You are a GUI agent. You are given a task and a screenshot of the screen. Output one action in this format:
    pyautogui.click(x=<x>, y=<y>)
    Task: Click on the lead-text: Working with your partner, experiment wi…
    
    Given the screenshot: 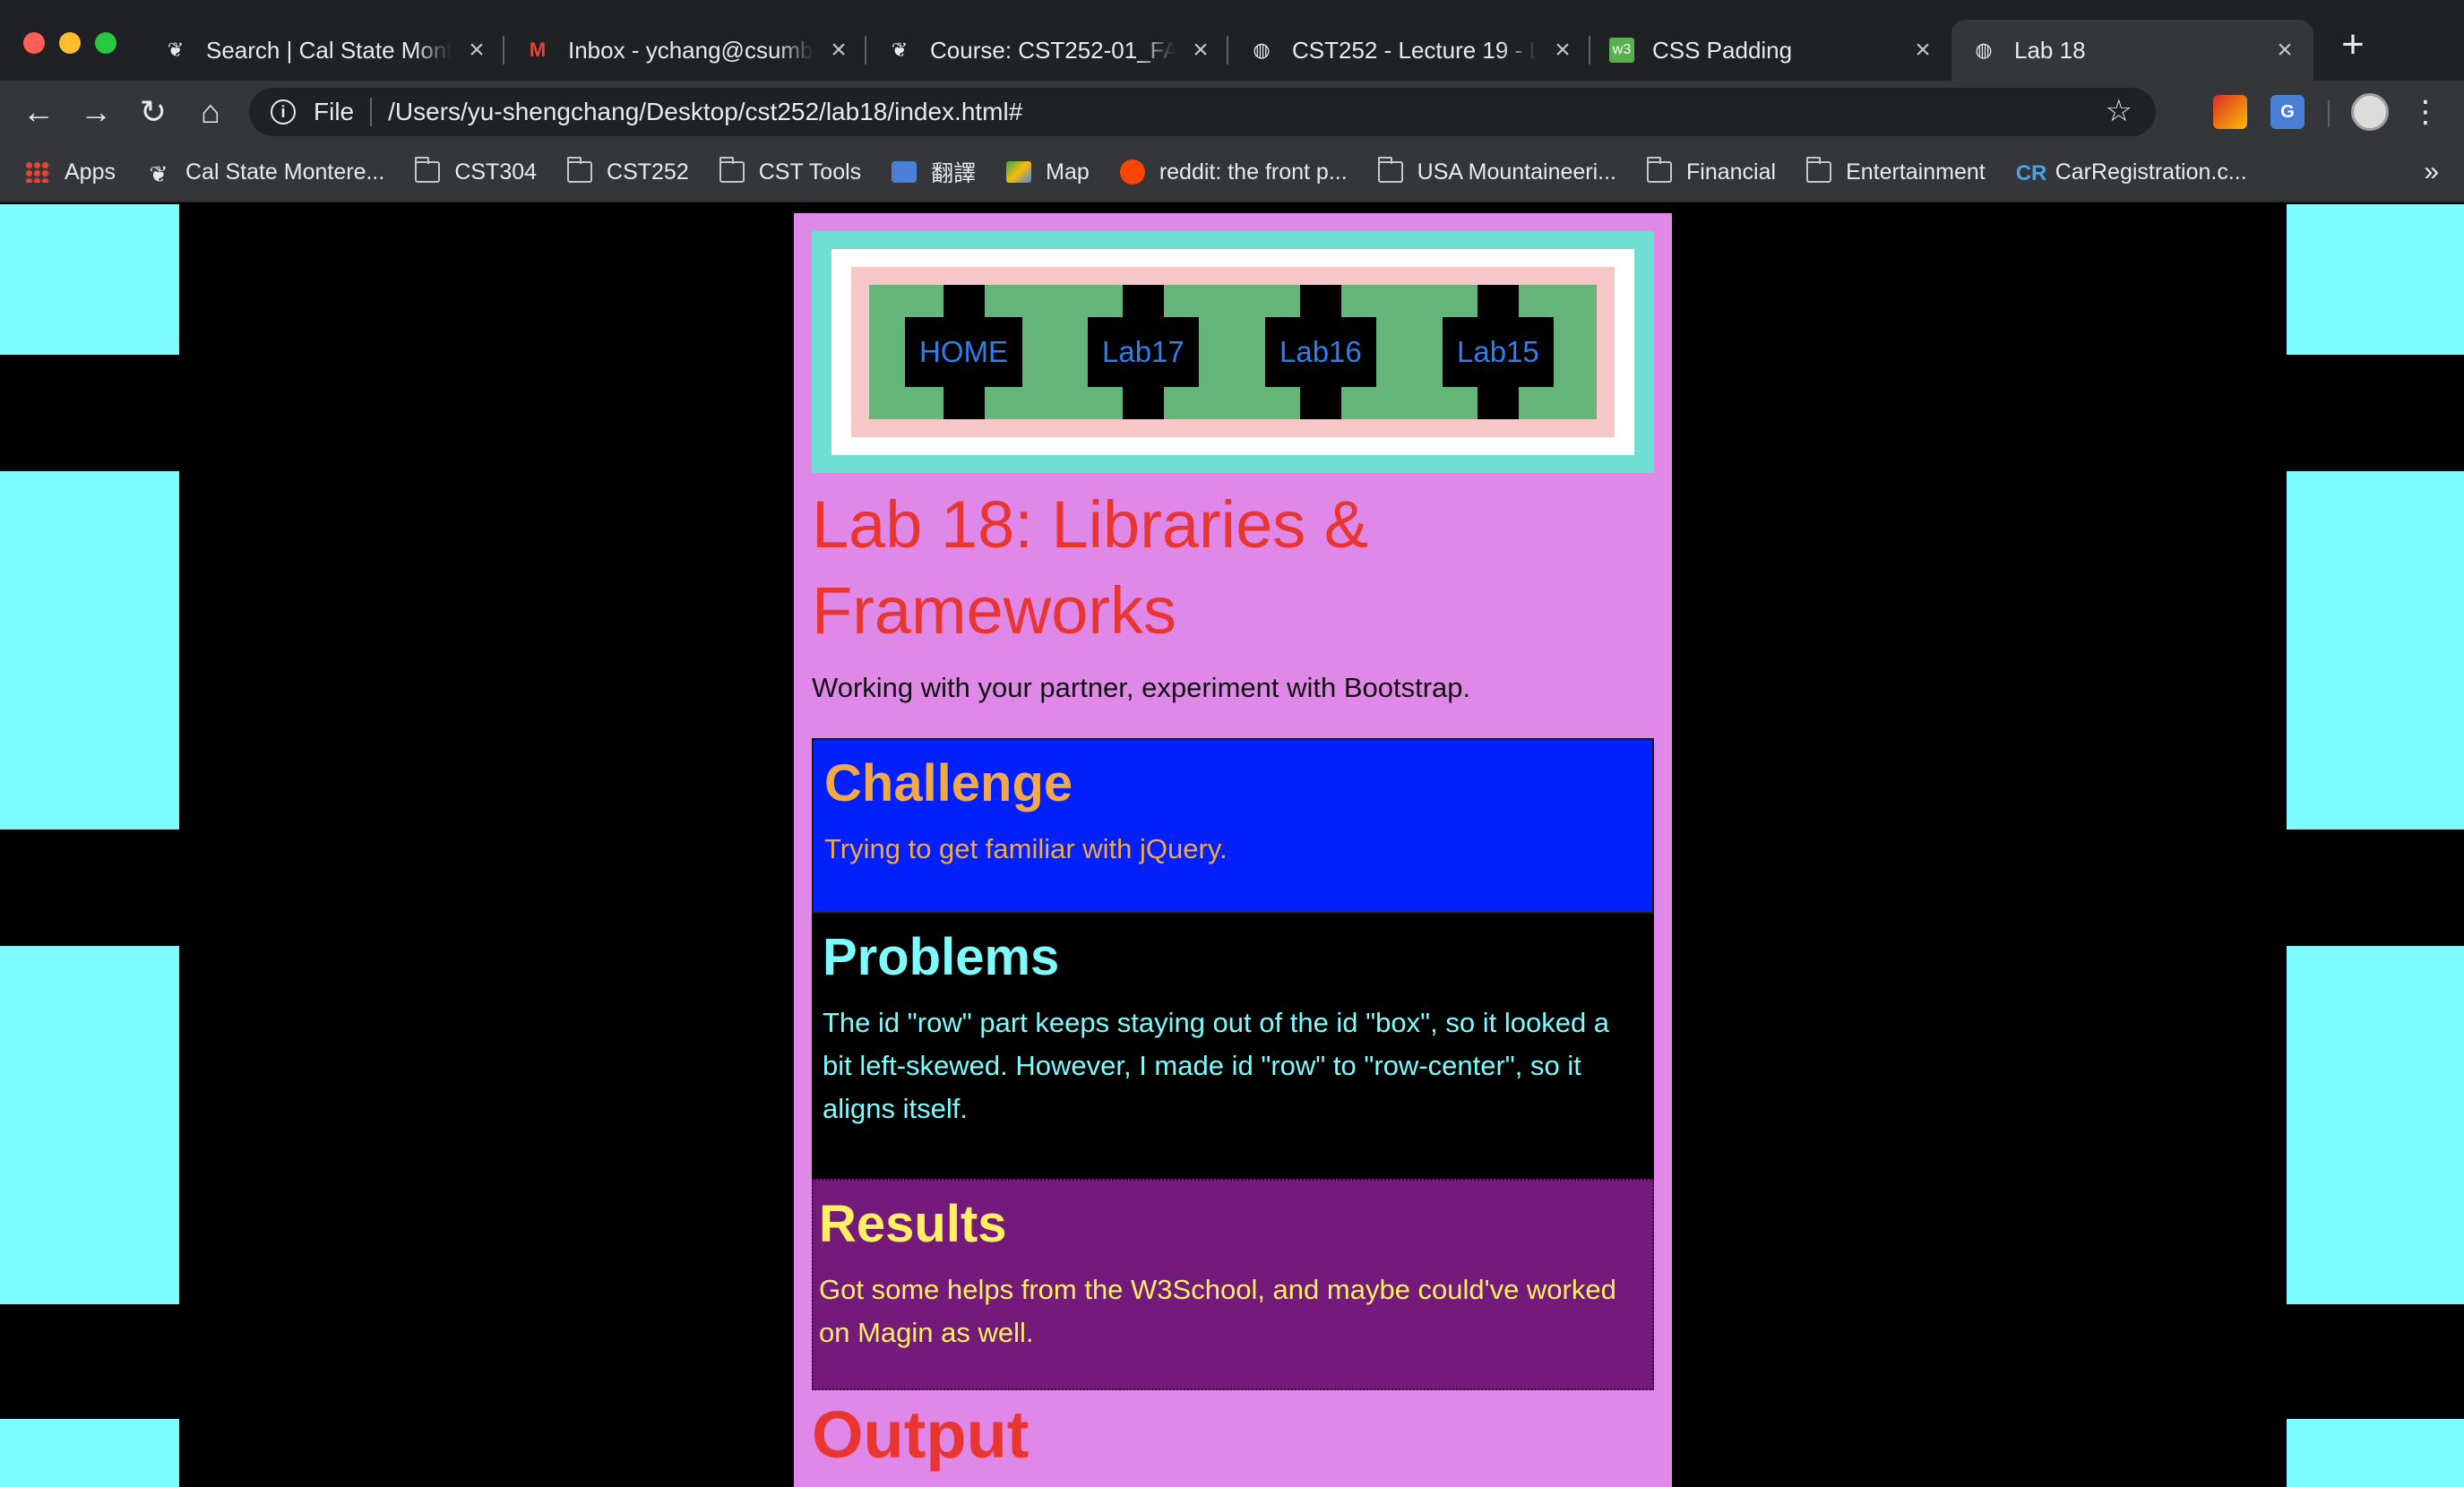 What is the action you would take?
    pyautogui.click(x=1141, y=687)
    